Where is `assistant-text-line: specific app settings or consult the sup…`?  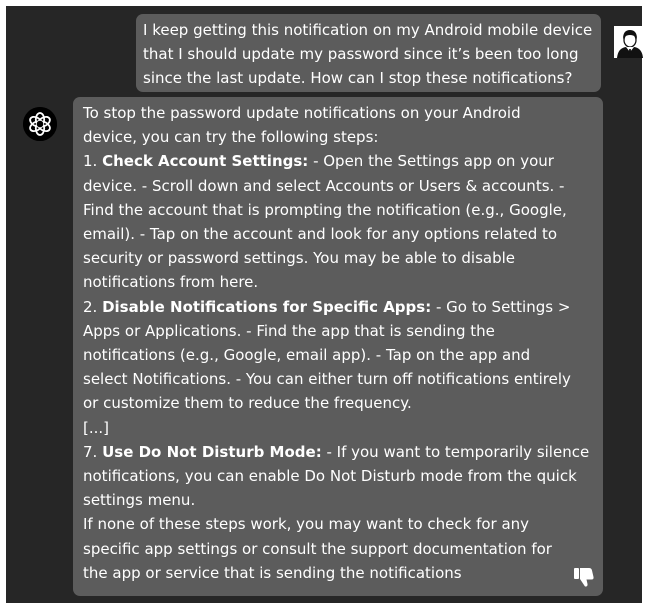 assistant-text-line: specific app settings or consult the sup… is located at coordinates (317, 548).